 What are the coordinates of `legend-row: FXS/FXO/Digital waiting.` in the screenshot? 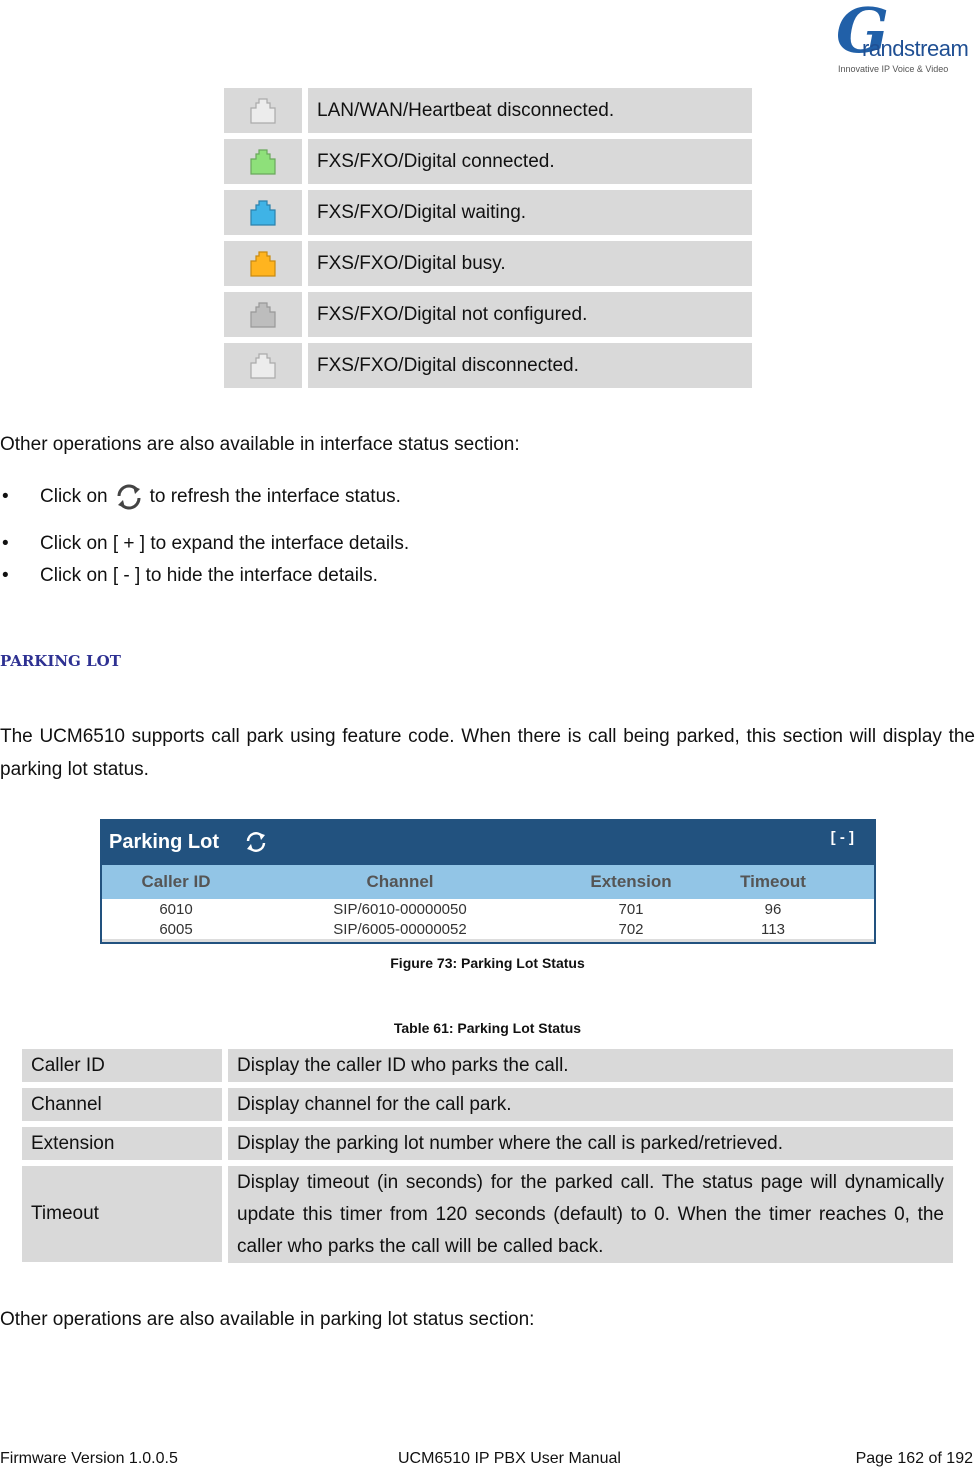 It's located at (488, 212).